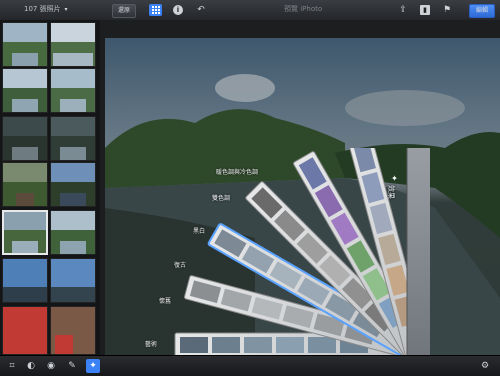 The image size is (500, 376). Describe the element at coordinates (391, 192) in the screenshot. I see `fan-header-label: 效果` at that location.